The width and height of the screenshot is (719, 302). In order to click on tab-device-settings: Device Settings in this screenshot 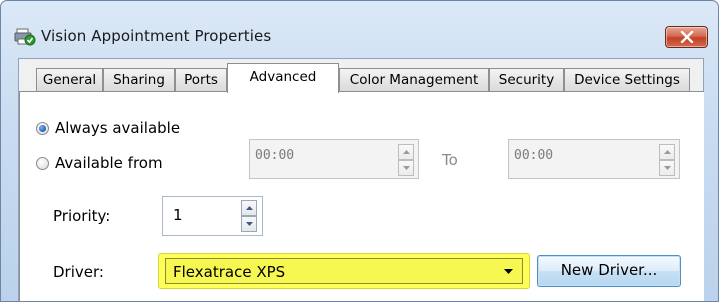, I will do `click(627, 80)`.